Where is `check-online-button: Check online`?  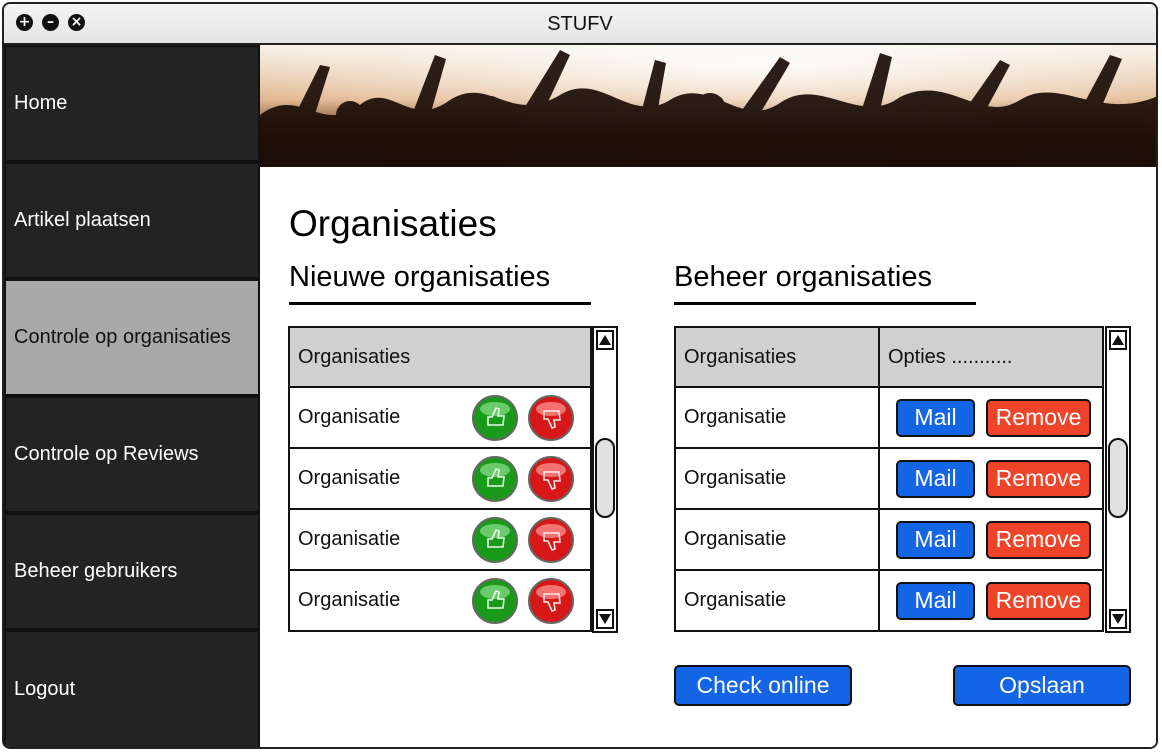
check-online-button: Check online is located at coordinates (763, 685).